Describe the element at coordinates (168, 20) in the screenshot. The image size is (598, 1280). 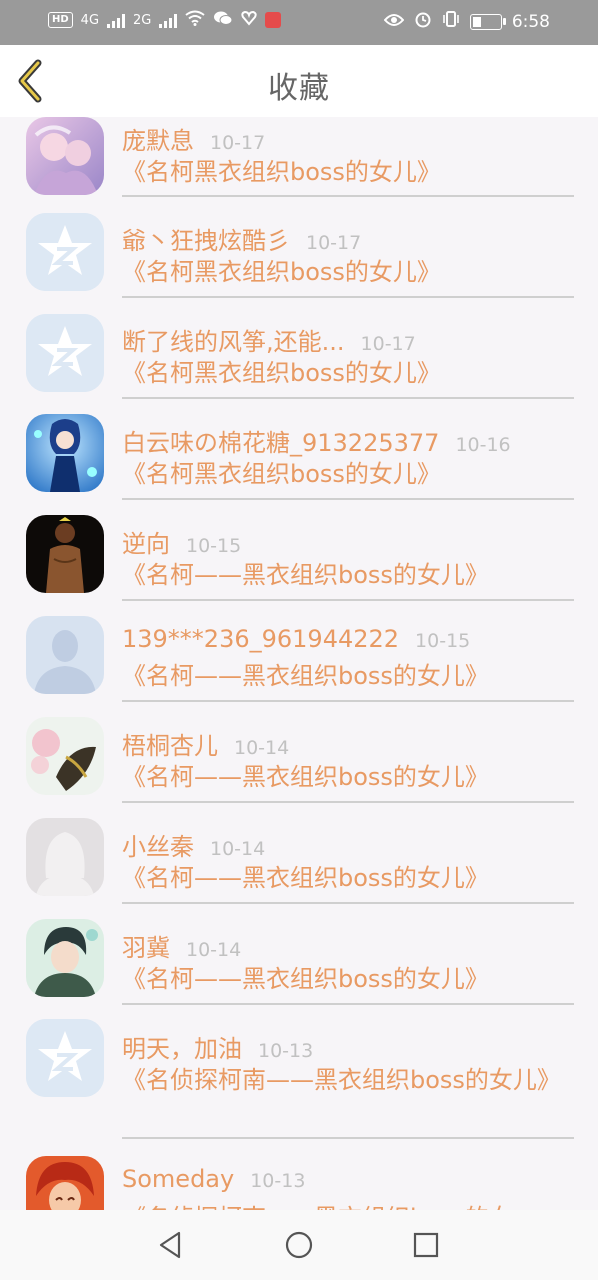
I see `signal-2-icon` at that location.